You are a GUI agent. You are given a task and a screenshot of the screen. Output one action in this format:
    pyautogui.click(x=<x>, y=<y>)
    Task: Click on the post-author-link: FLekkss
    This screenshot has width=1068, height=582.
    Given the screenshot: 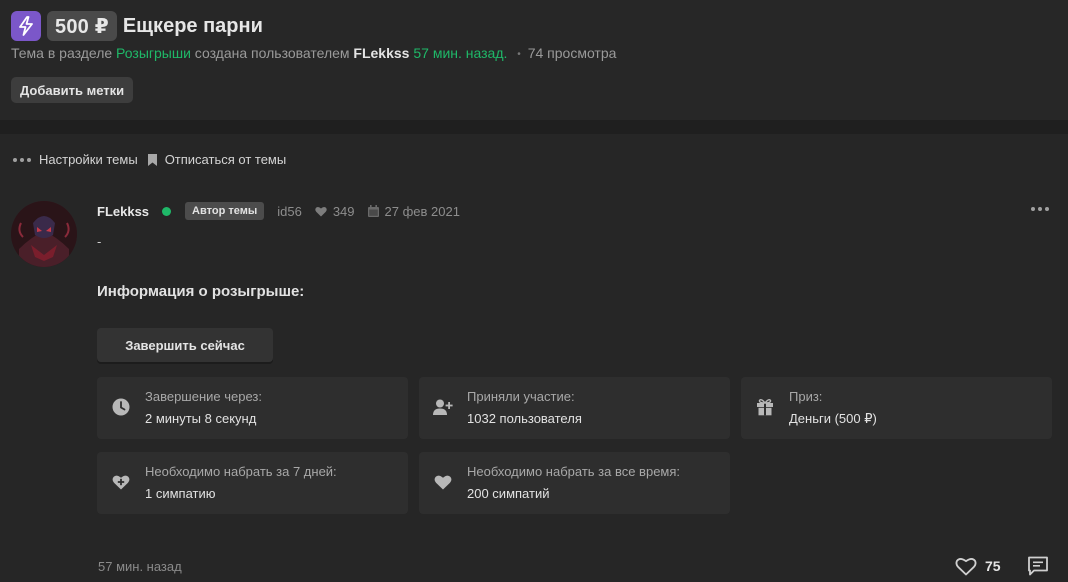 What is the action you would take?
    pyautogui.click(x=123, y=211)
    